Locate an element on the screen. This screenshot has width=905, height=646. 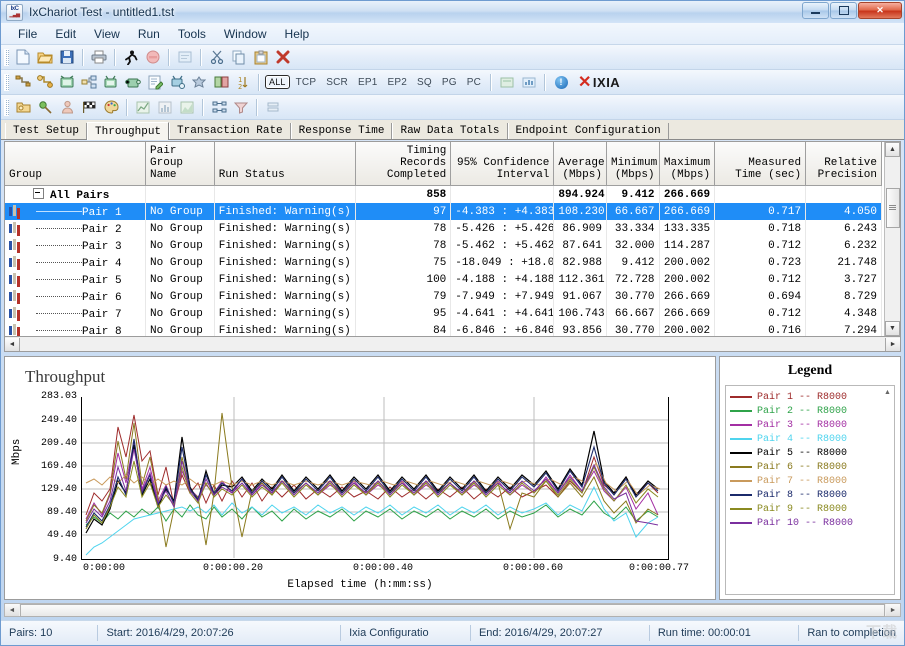
tab-transaction-rate: Transaction Rate is located at coordinates (230, 131).